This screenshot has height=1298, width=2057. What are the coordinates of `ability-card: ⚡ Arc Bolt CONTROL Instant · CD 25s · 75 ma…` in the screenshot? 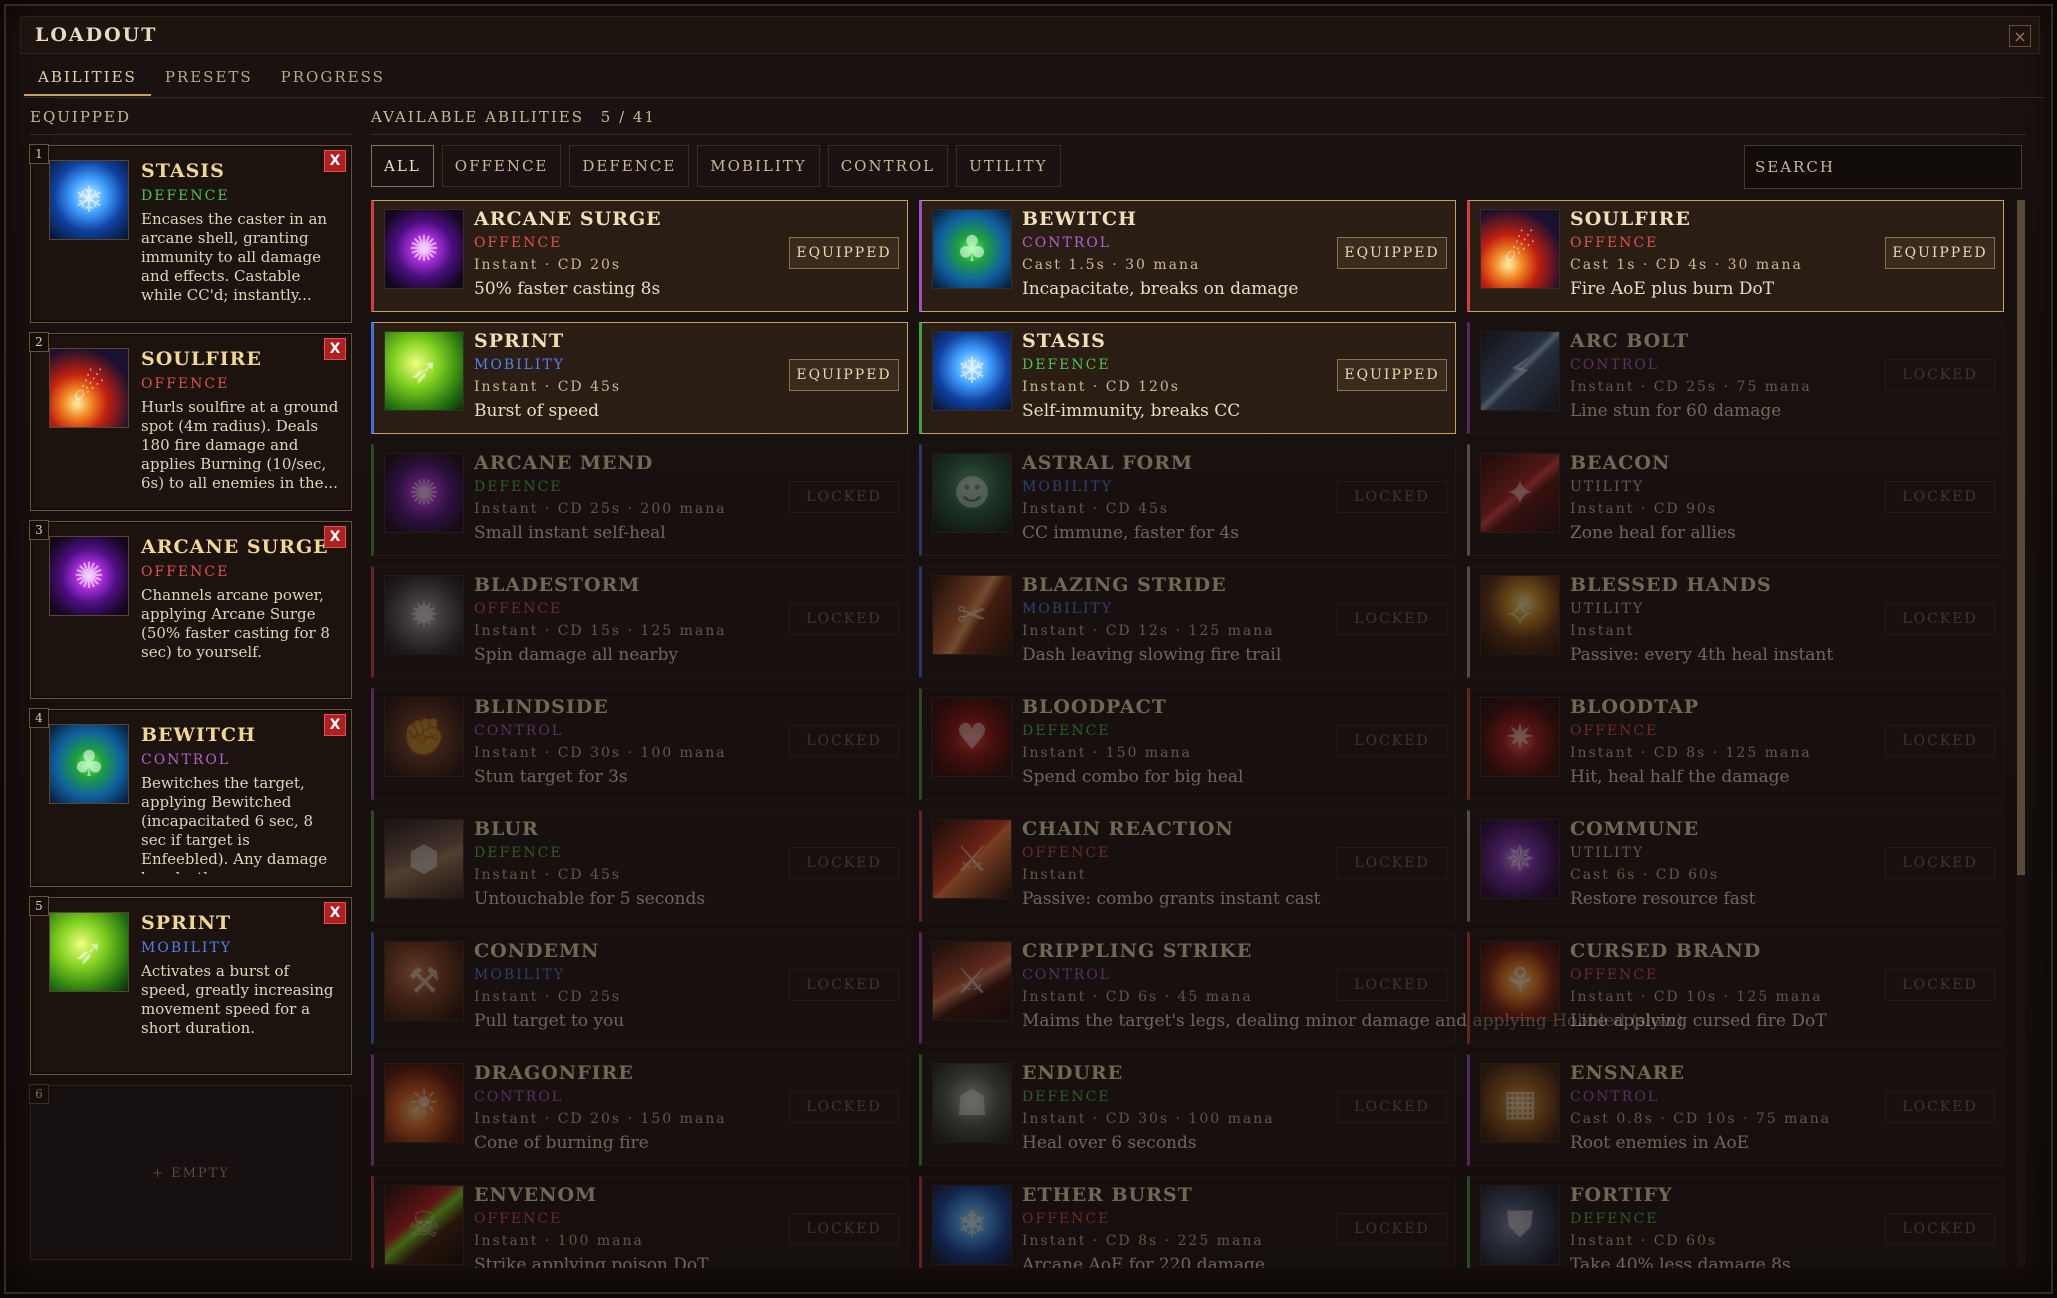 It's located at (1735, 378).